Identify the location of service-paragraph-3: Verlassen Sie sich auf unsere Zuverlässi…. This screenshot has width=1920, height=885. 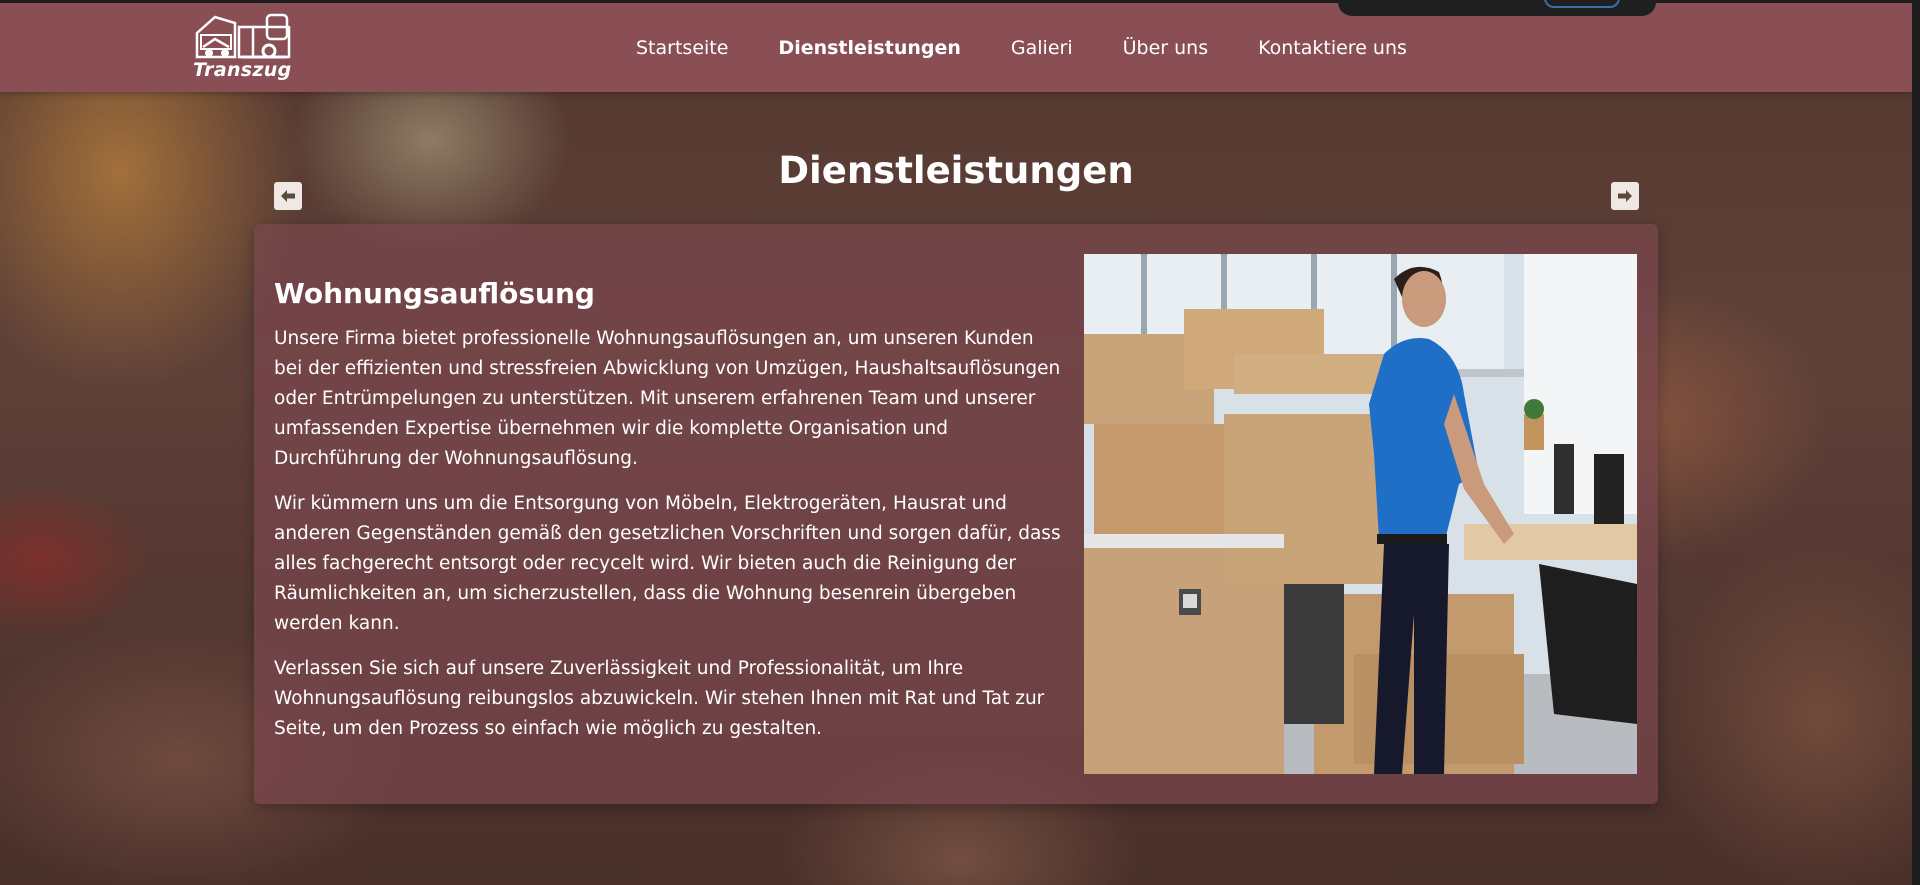
(659, 698).